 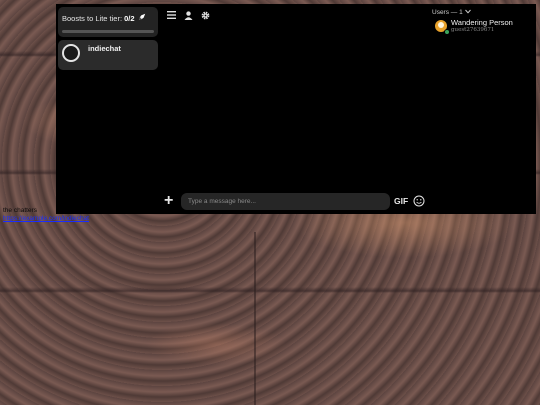 What do you see at coordinates (46, 218) in the screenshot?
I see `footer-link: https://example.com/indiechat` at bounding box center [46, 218].